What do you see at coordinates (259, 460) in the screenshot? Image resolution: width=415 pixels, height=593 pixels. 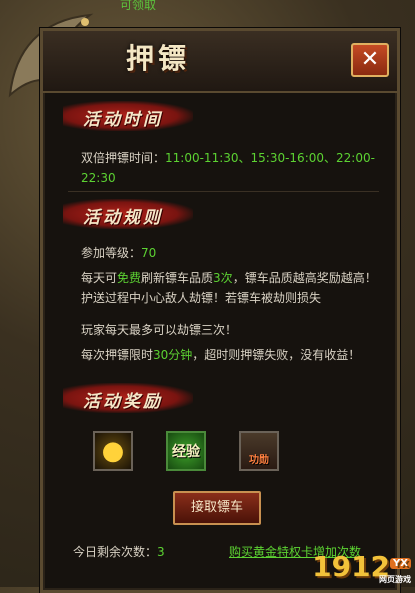 I see `reward-merit-label: 功勋` at bounding box center [259, 460].